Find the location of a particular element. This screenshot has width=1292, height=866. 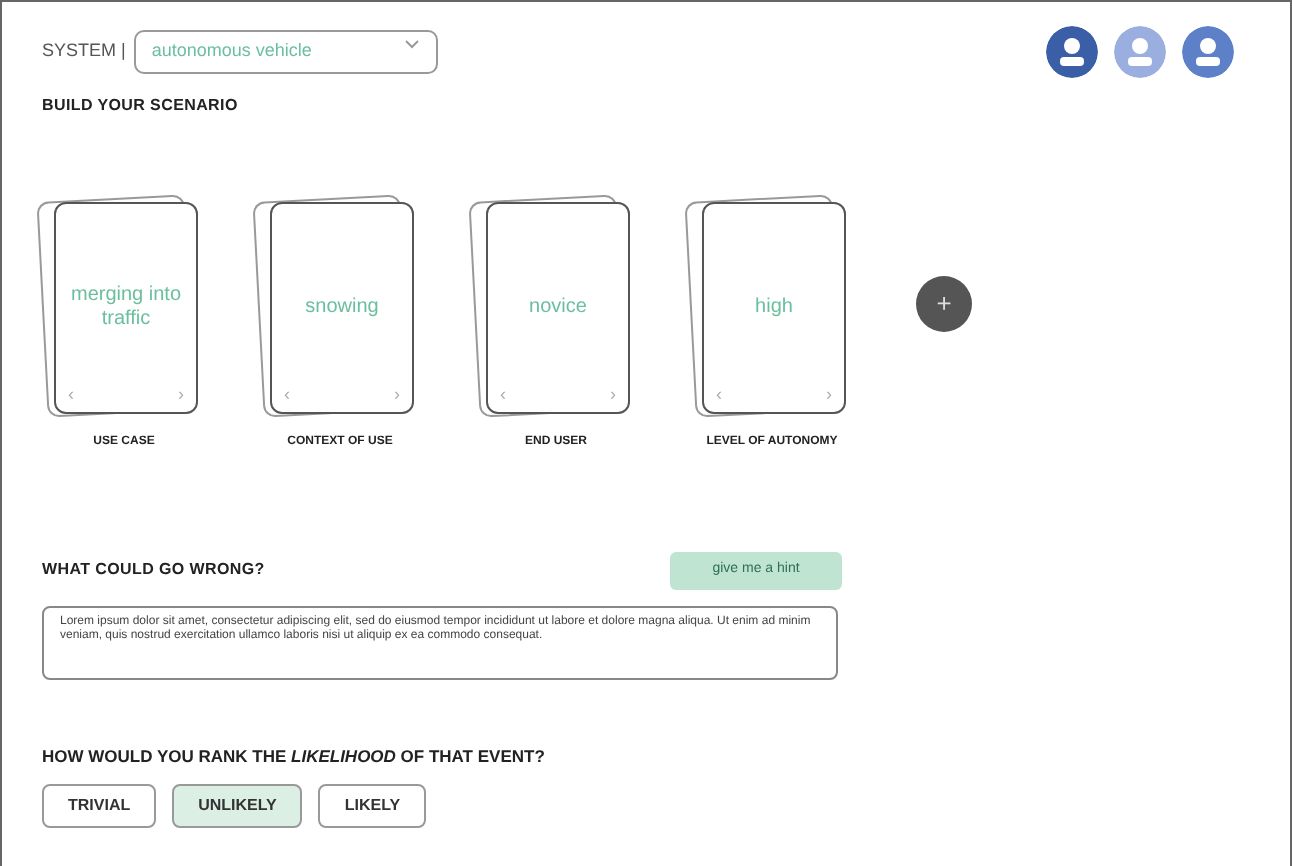

system-label: SYSTEM | is located at coordinates (84, 51).